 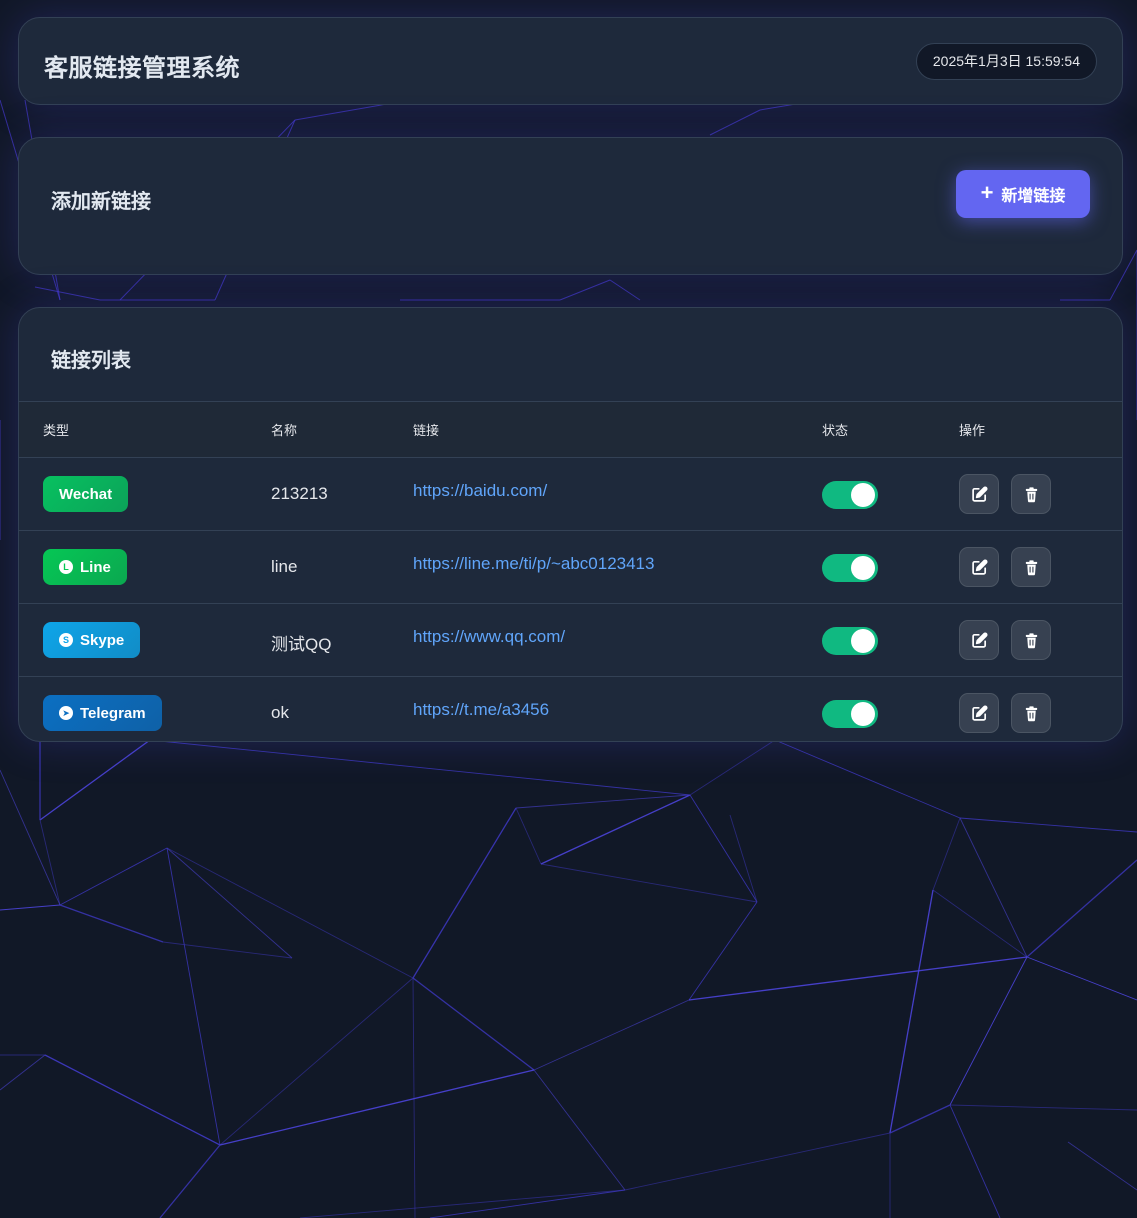 I want to click on column-header-status: 状态, so click(x=835, y=430).